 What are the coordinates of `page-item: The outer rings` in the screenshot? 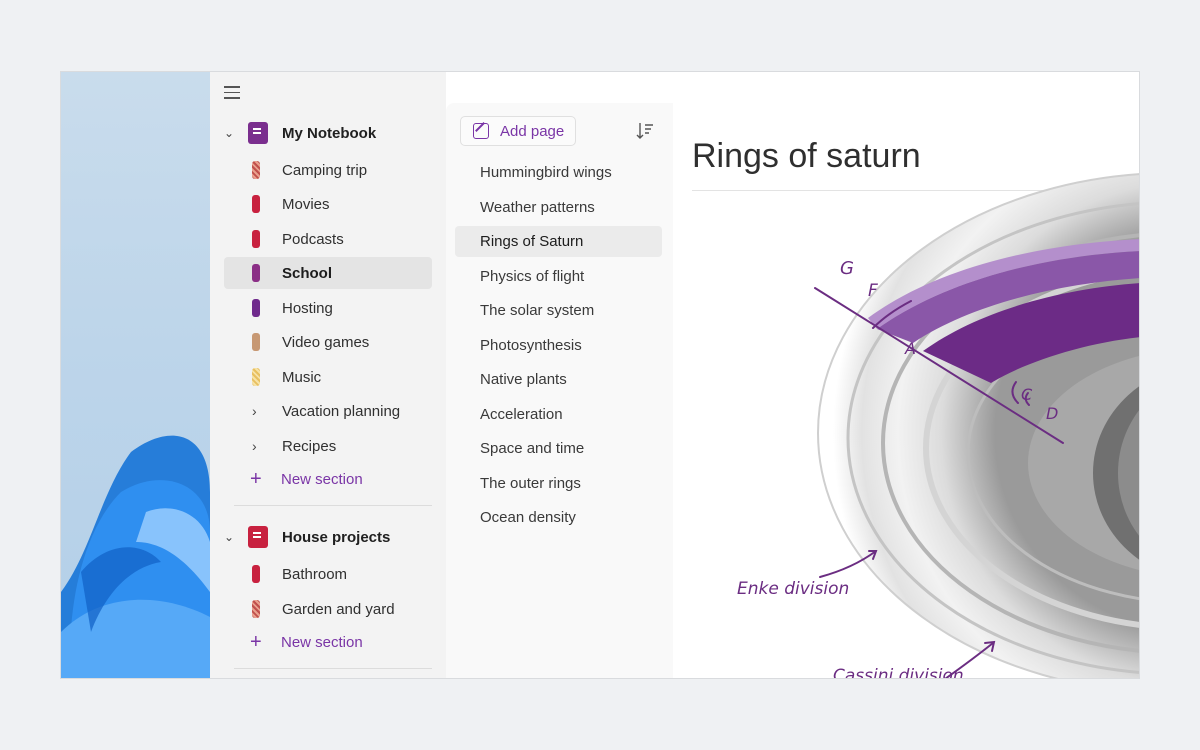 It's located at (558, 483).